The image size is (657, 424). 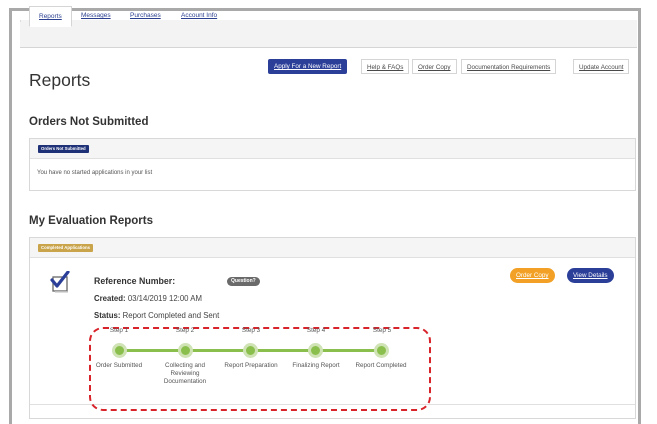 What do you see at coordinates (532, 275) in the screenshot?
I see `order-copy-button: Order Copy` at bounding box center [532, 275].